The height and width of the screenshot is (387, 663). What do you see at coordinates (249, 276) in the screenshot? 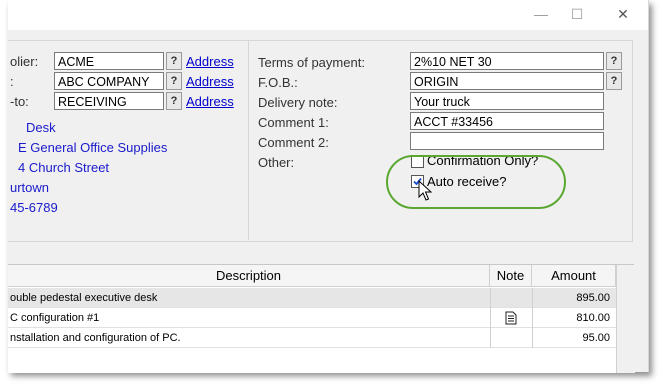
I see `description-column-header: Description` at bounding box center [249, 276].